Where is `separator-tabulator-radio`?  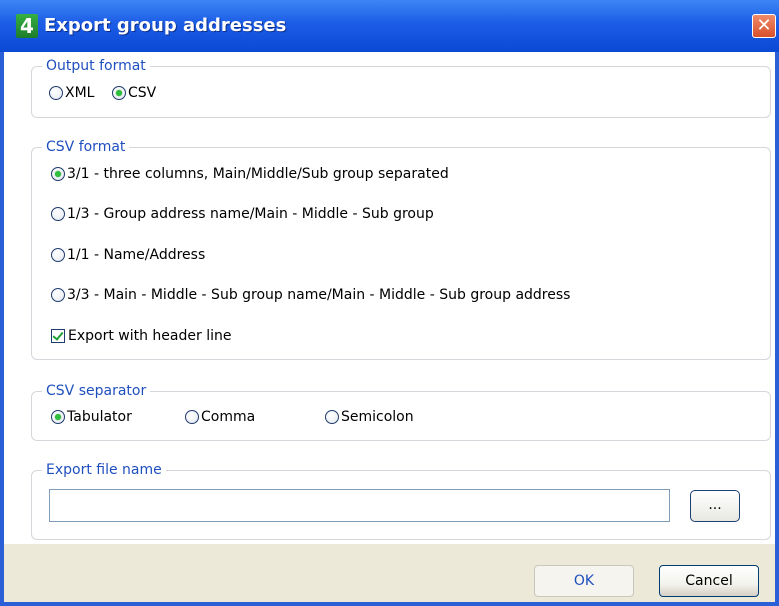 separator-tabulator-radio is located at coordinates (58, 417).